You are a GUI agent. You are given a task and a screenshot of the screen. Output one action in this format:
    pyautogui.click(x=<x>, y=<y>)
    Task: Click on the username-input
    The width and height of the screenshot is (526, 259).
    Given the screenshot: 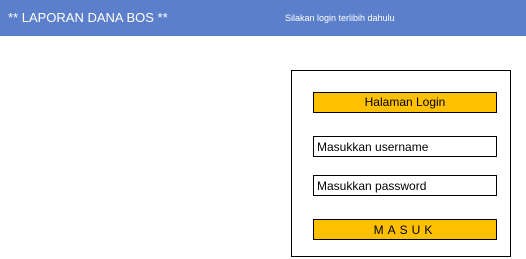 What is the action you would take?
    pyautogui.click(x=405, y=146)
    